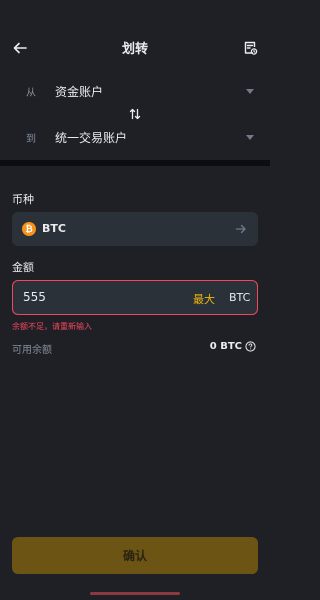 The height and width of the screenshot is (600, 320). Describe the element at coordinates (204, 299) in the screenshot. I see `max-button: 最大` at that location.